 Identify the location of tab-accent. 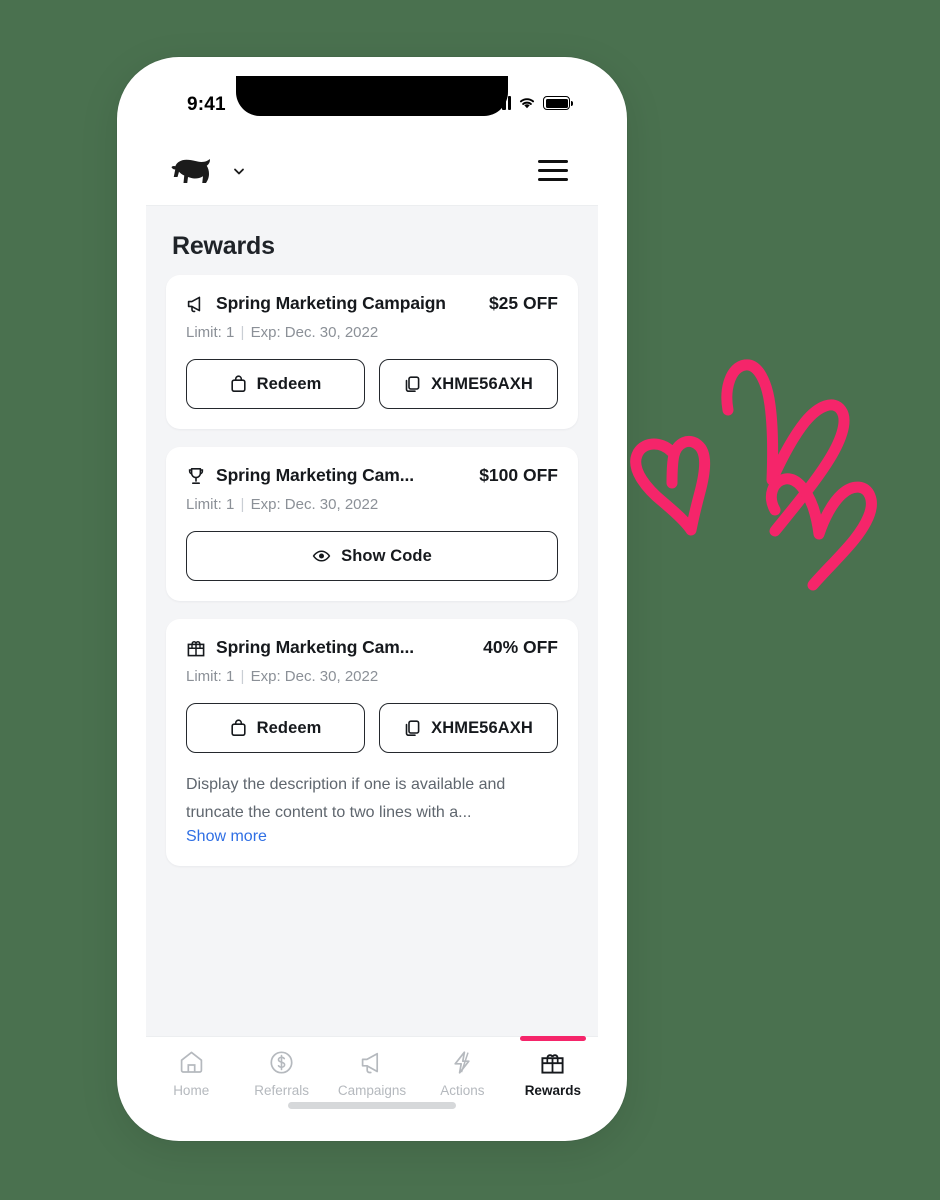
(553, 1038).